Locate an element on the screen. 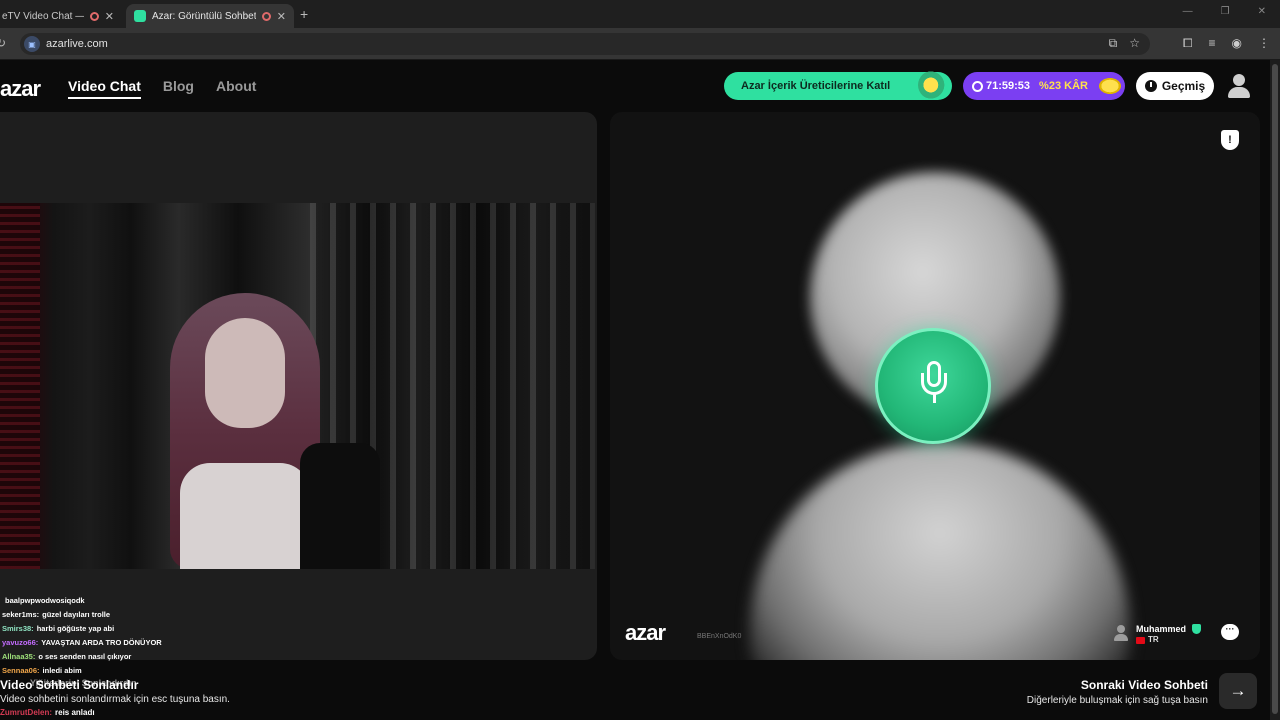 The width and height of the screenshot is (1280, 720). microphone-button is located at coordinates (933, 386).